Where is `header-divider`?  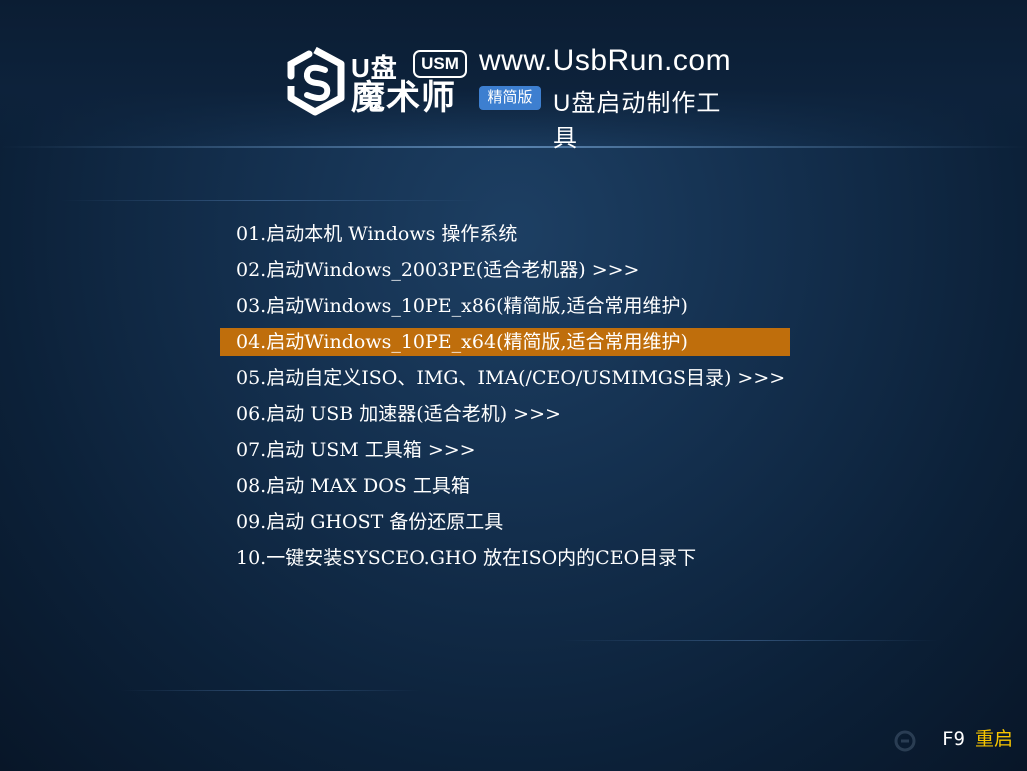 header-divider is located at coordinates (513, 147).